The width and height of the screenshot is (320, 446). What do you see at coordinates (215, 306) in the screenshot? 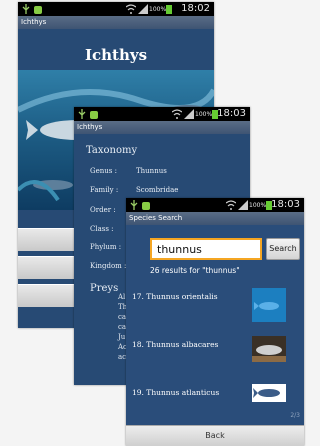
I see `result-row: 17. Thunnus orientalis` at bounding box center [215, 306].